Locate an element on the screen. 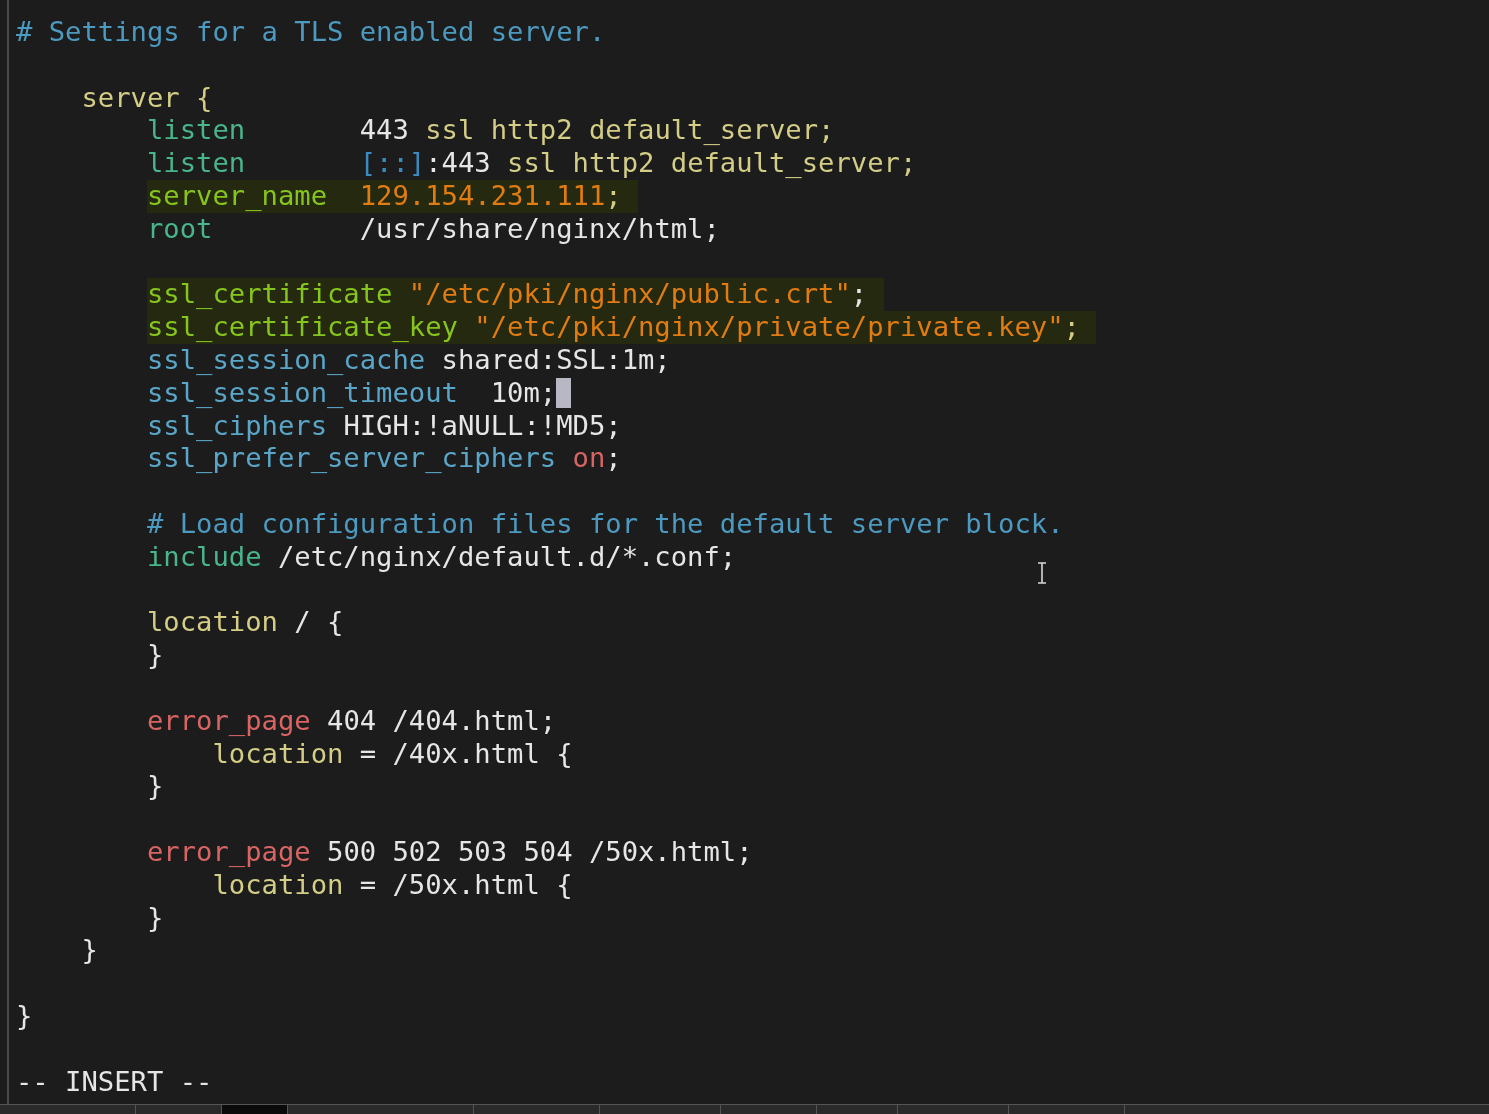 This screenshot has width=1489, height=1114. code-line: server { is located at coordinates (147, 98).